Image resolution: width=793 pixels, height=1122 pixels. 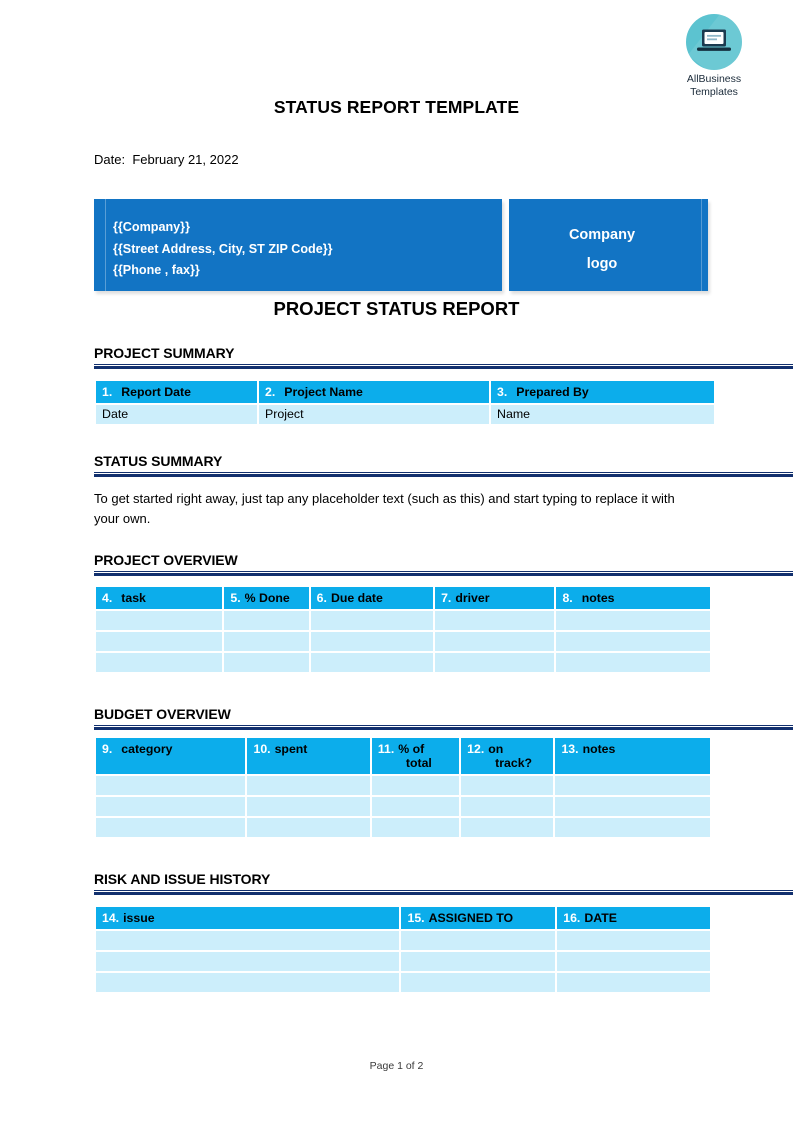 I want to click on col-label: Project Name, so click(x=323, y=392).